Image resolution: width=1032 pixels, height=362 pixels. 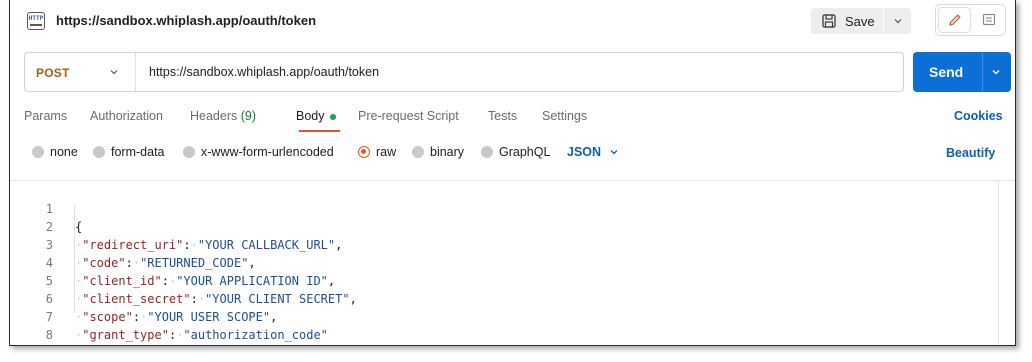 I want to click on code-line: 6 ·"scope":·"YOUR USER SCOPE",, so click(x=500, y=298).